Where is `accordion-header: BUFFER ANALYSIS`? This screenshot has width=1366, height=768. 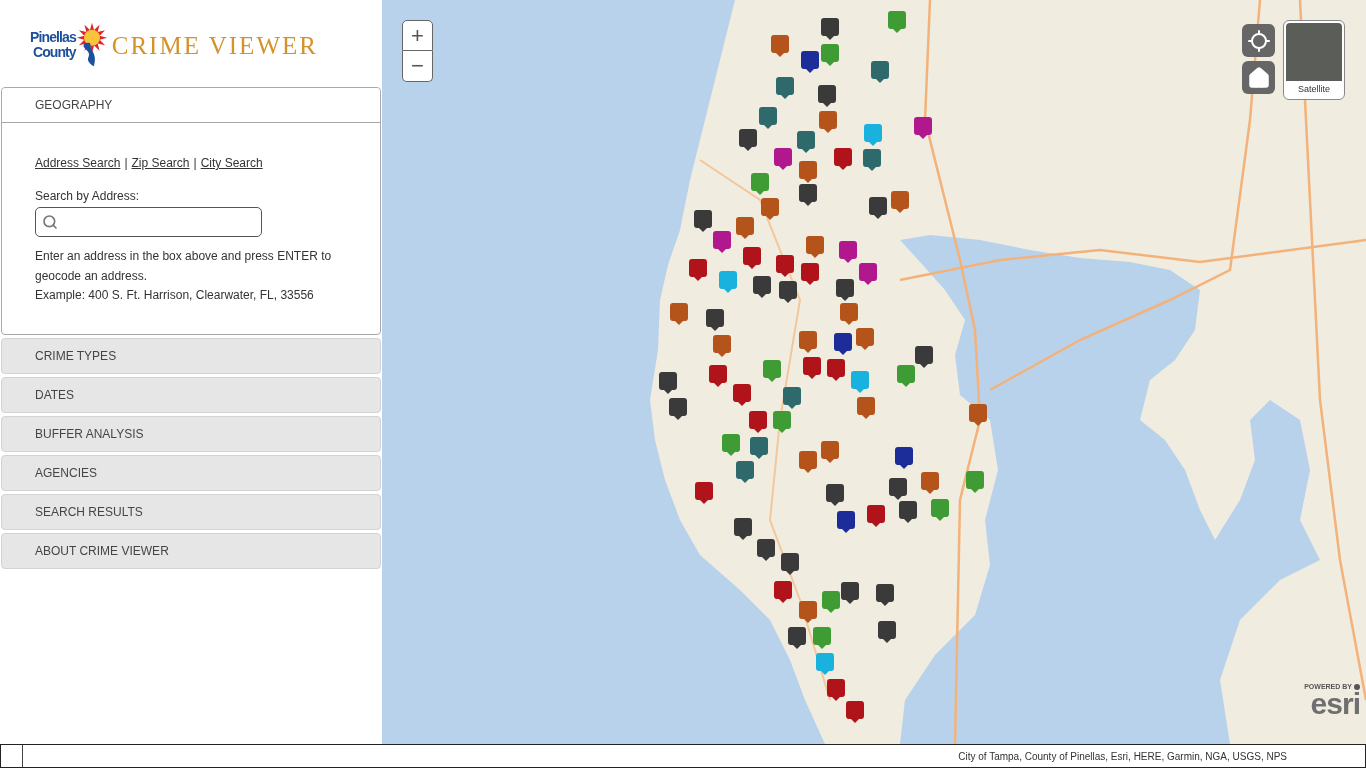
accordion-header: BUFFER ANALYSIS is located at coordinates (191, 433).